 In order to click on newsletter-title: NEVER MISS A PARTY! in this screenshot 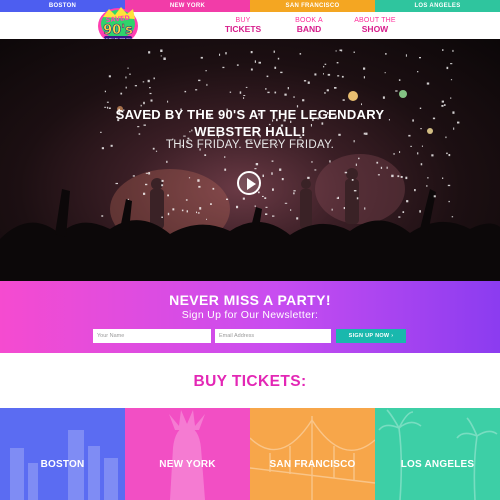, I will do `click(250, 300)`.